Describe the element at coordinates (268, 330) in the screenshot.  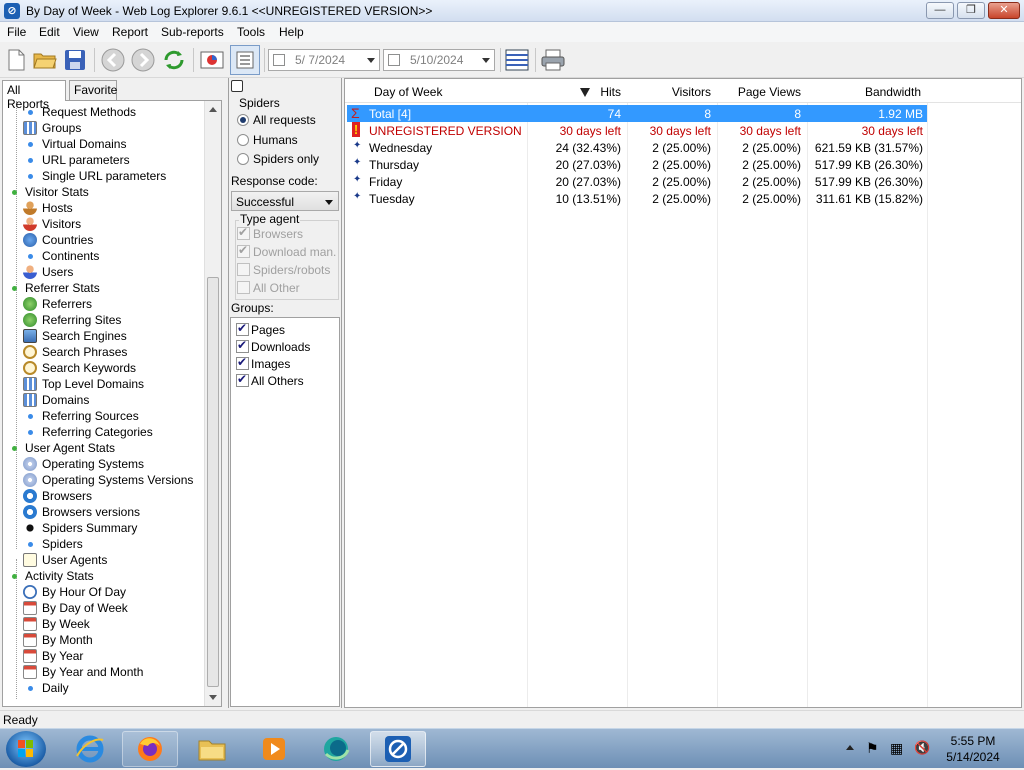
I see `group-pages-label: Pages` at that location.